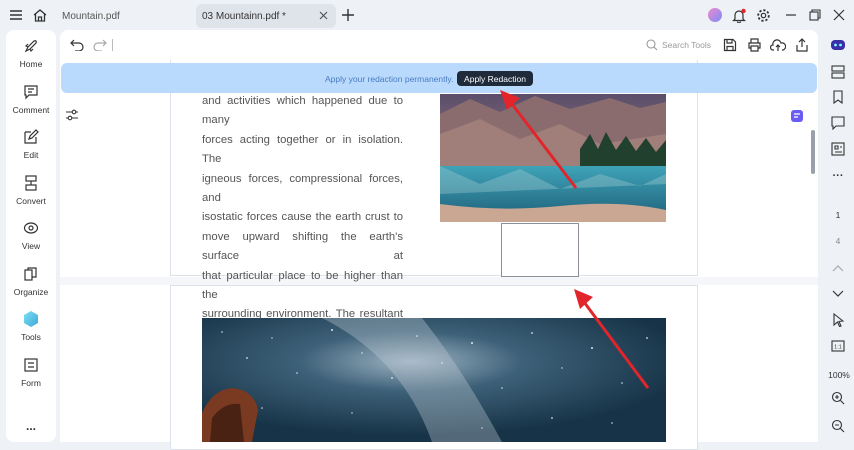 This screenshot has height=450, width=854. I want to click on close-tab-icon, so click(323, 15).